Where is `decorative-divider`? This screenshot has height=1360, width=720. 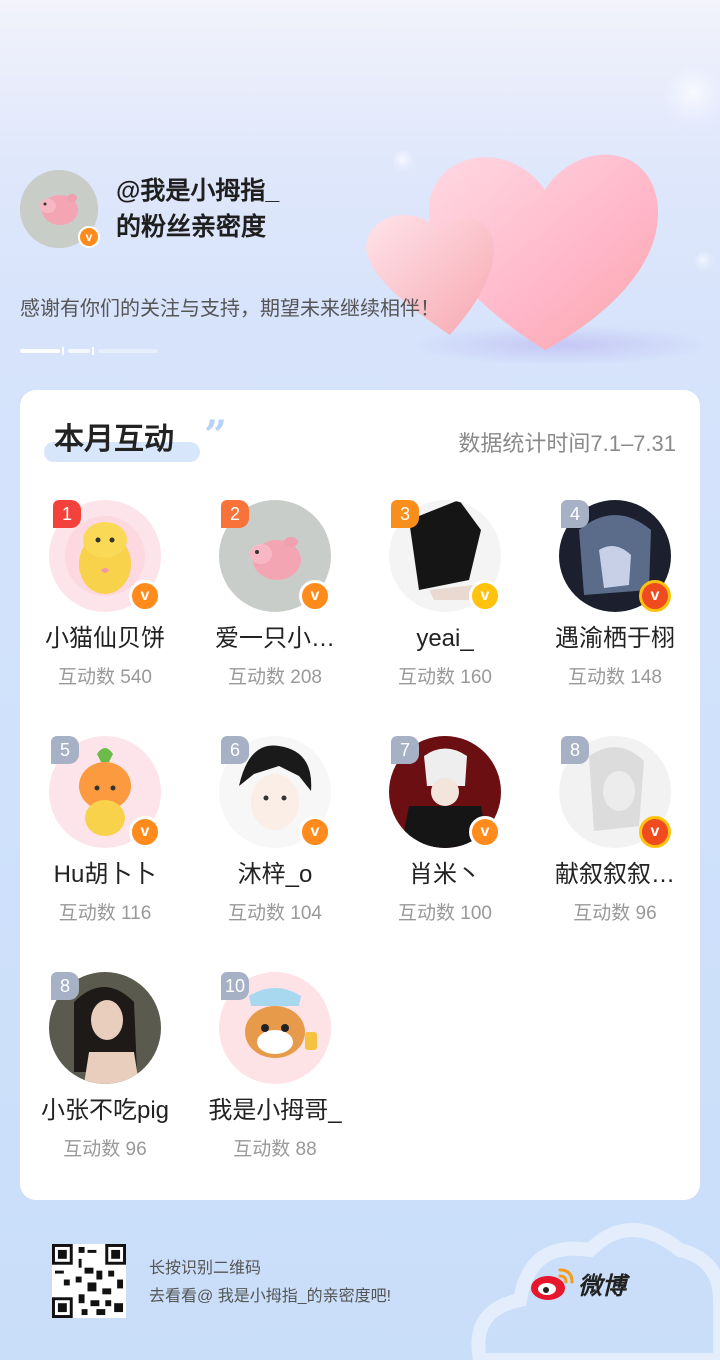 decorative-divider is located at coordinates (89, 351).